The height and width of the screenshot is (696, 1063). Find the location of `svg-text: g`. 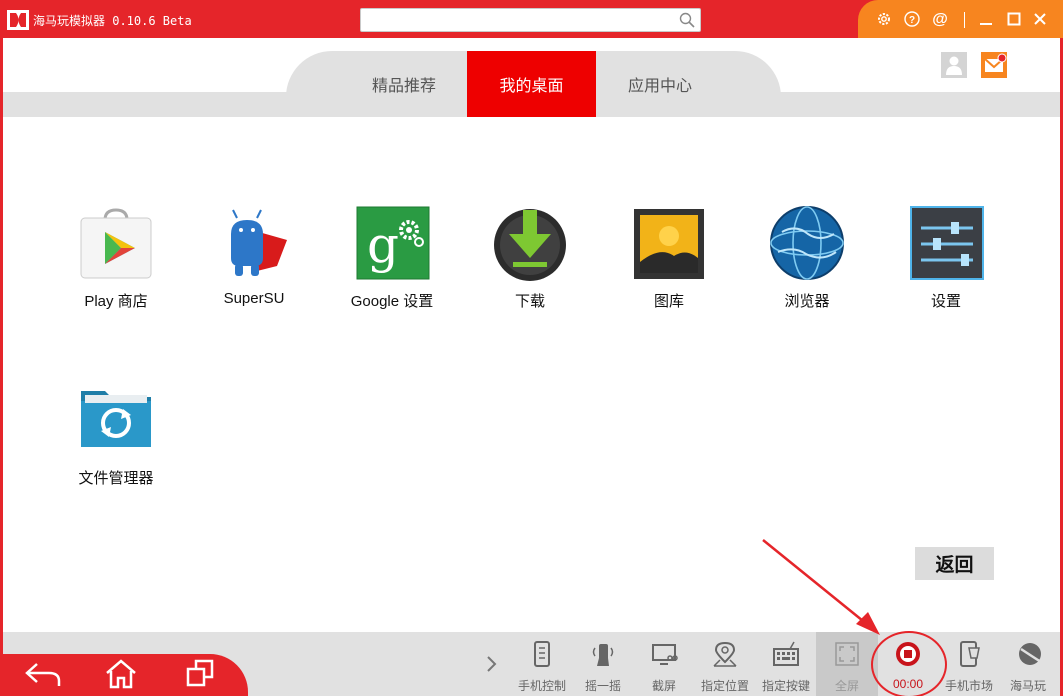

svg-text: g is located at coordinates (383, 245).